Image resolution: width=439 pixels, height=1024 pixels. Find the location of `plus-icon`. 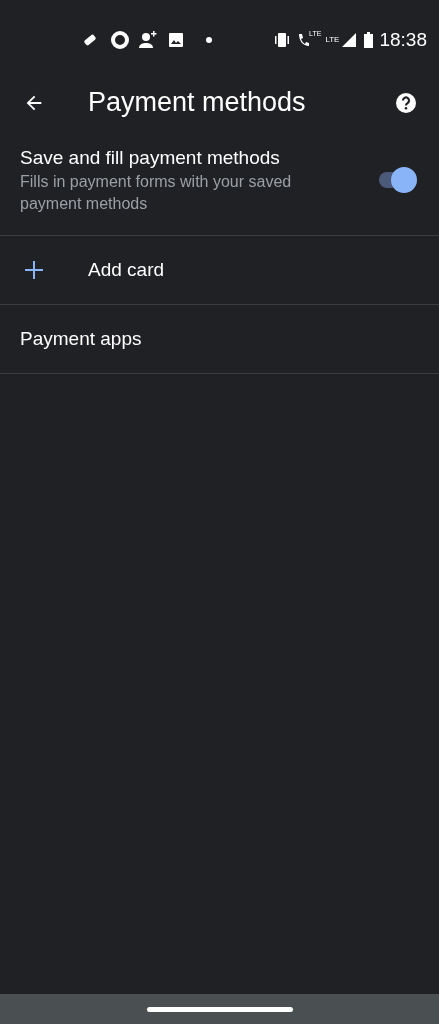

plus-icon is located at coordinates (34, 270).